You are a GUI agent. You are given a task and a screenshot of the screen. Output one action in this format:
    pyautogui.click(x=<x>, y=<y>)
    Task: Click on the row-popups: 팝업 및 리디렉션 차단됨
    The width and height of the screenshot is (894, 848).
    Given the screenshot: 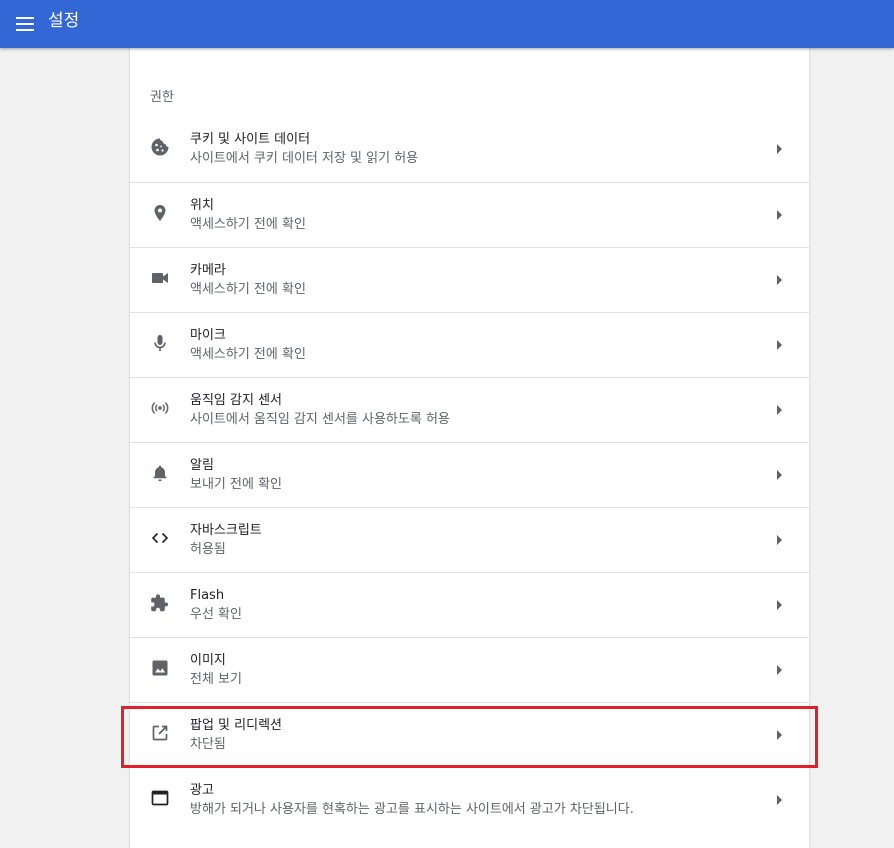 What is the action you would take?
    pyautogui.click(x=469, y=734)
    